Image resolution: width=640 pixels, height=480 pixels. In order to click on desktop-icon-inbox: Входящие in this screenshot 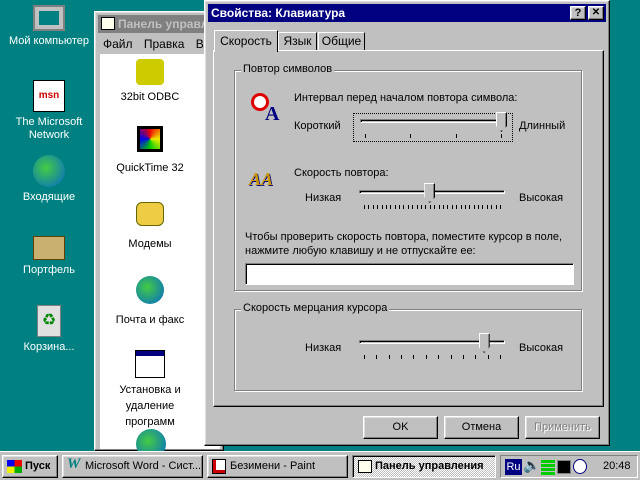, I will do `click(49, 179)`.